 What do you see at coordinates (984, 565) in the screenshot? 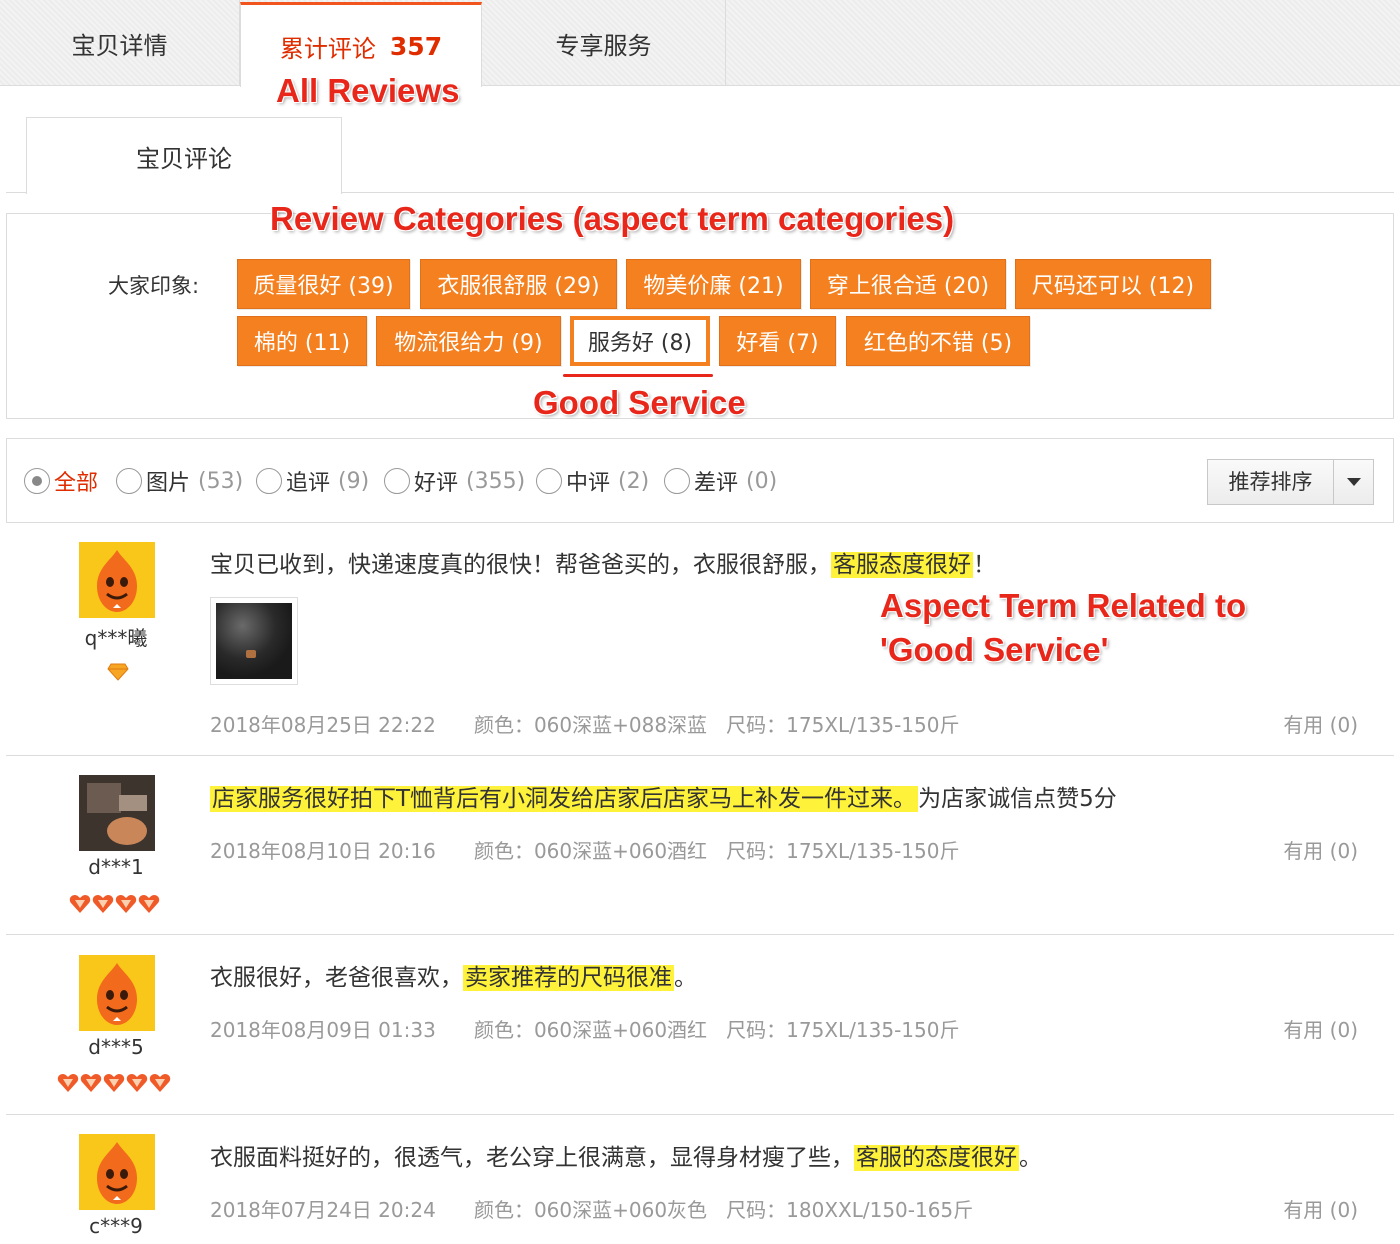
I see `review-text-after: ！` at bounding box center [984, 565].